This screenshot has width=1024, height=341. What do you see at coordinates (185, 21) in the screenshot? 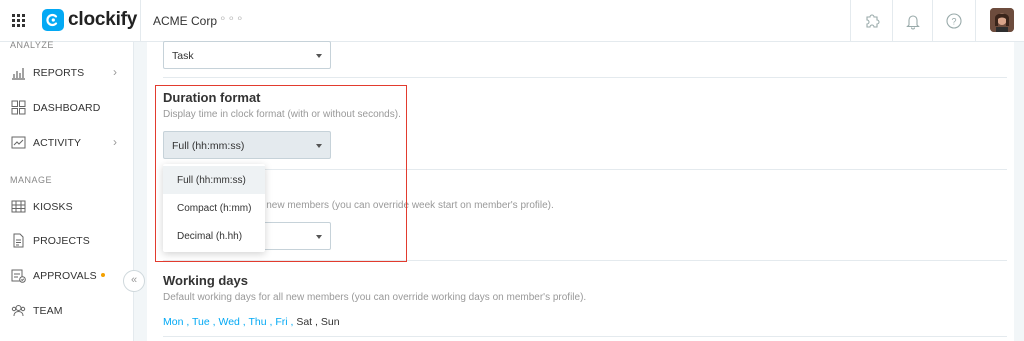
I see `workspace-name: ACME Corp` at bounding box center [185, 21].